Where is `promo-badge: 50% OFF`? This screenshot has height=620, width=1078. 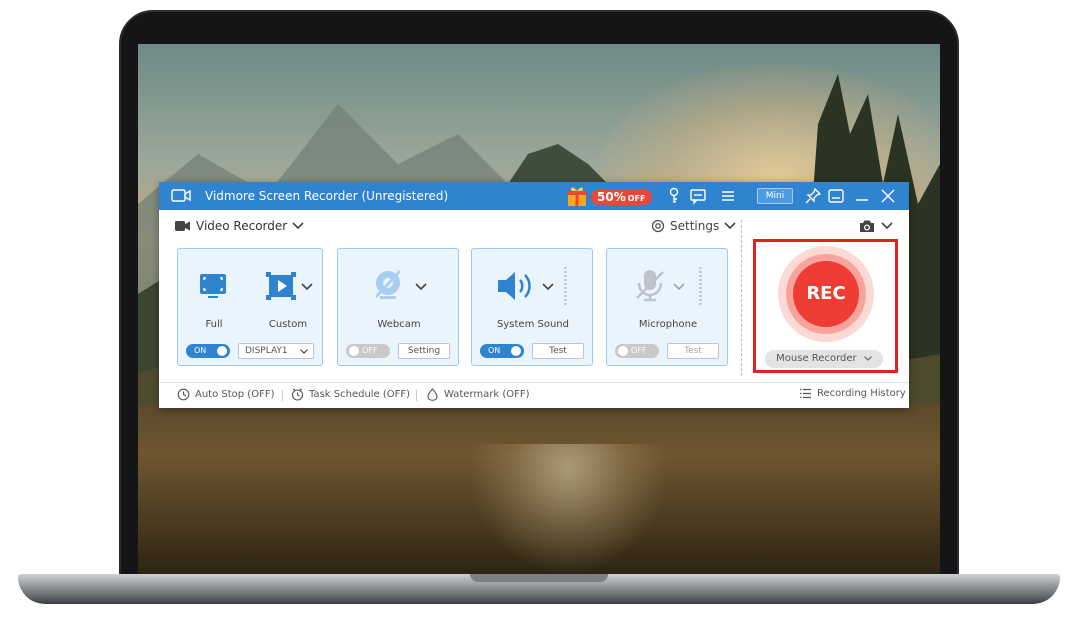 promo-badge: 50% OFF is located at coordinates (610, 196).